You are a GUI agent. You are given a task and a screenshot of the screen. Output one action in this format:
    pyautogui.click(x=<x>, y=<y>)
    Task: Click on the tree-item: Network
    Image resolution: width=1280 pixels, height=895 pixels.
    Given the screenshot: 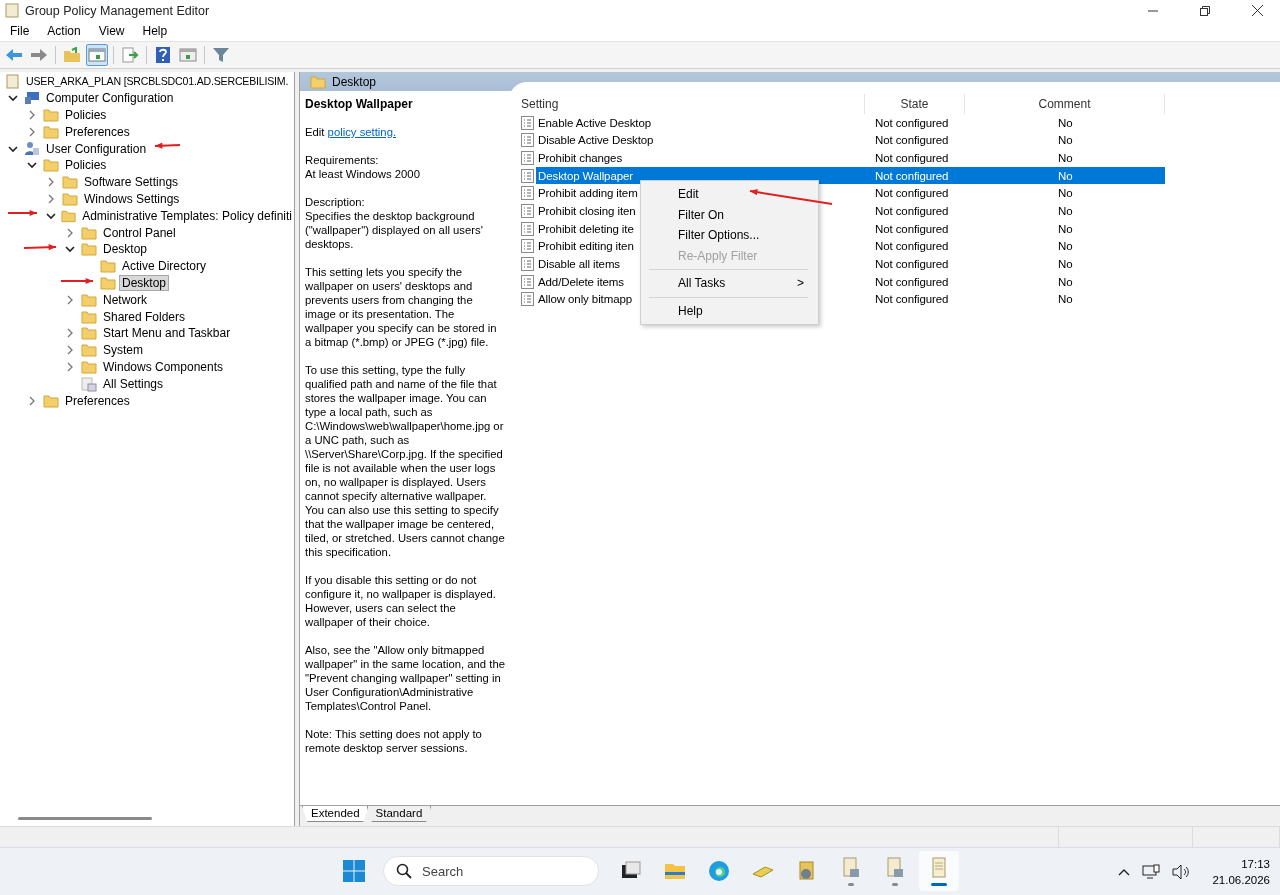 What is the action you would take?
    pyautogui.click(x=125, y=299)
    